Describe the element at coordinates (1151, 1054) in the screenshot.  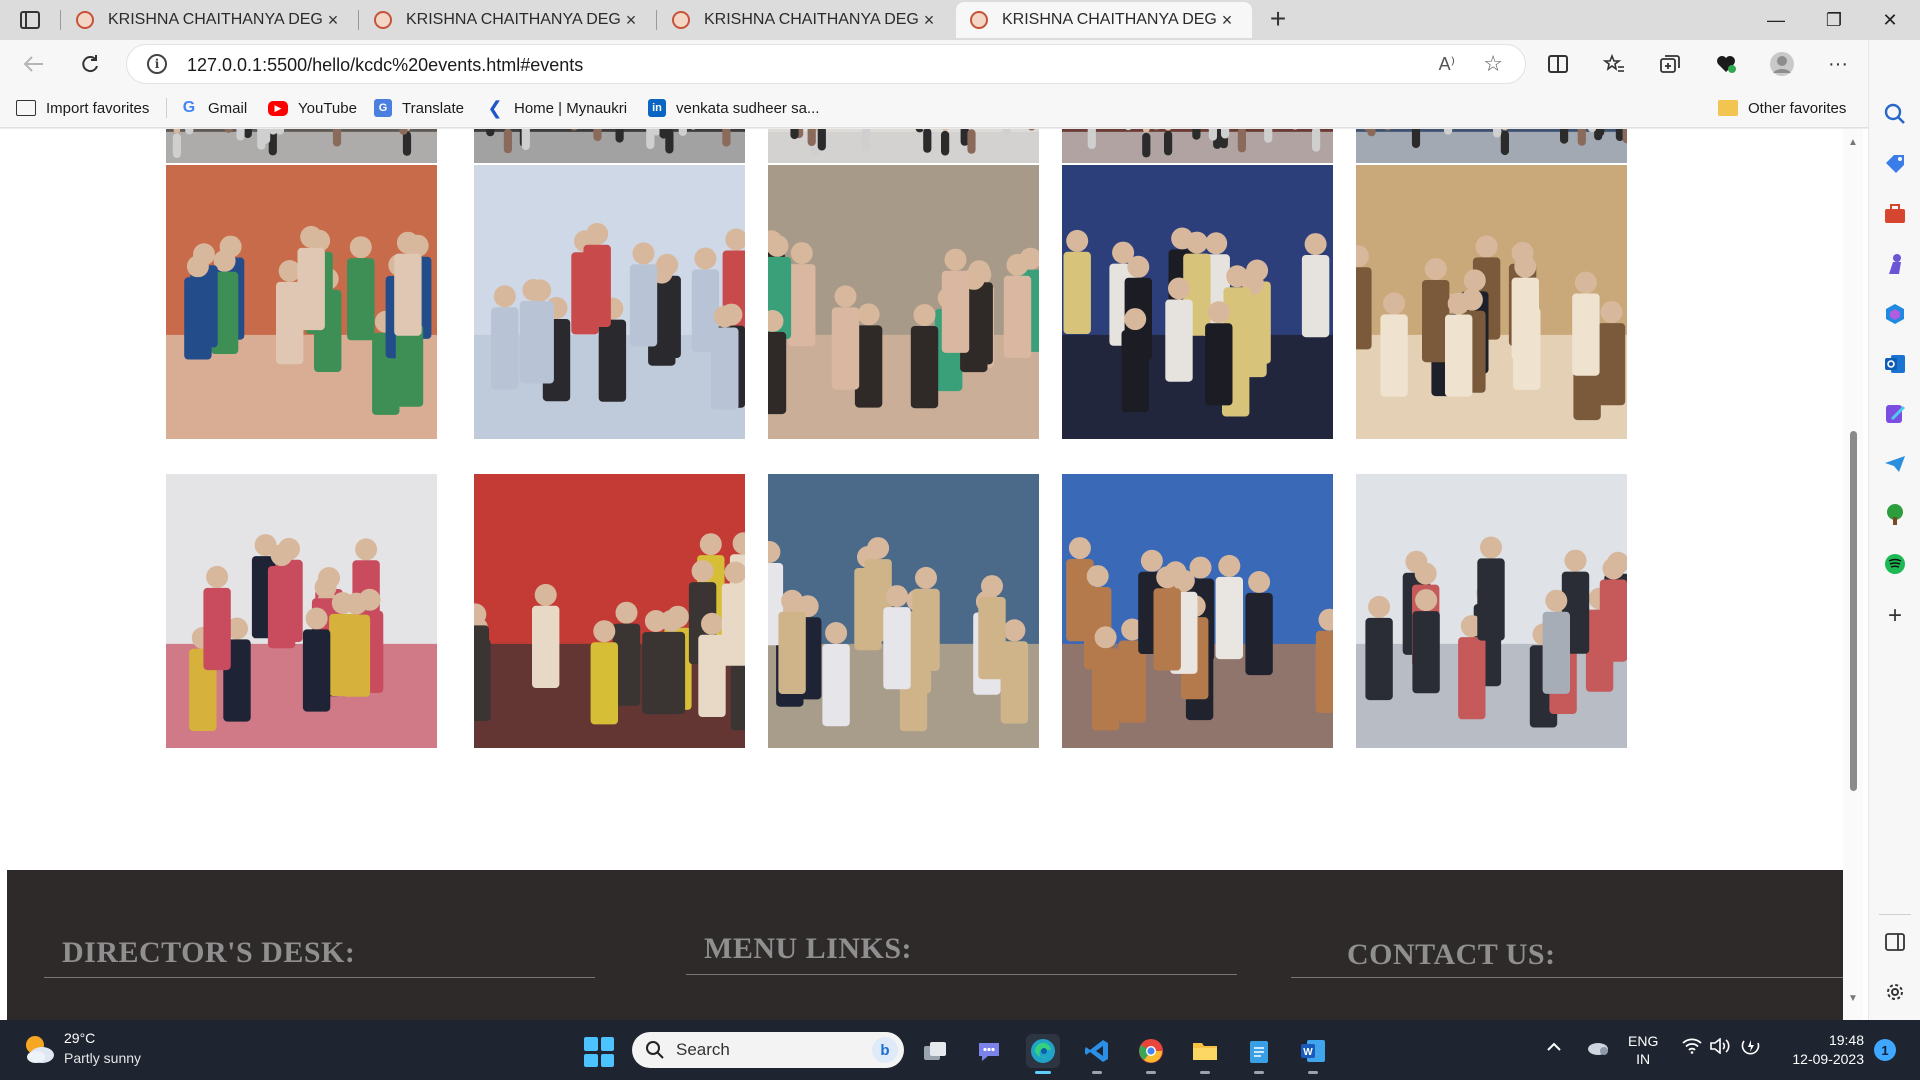
I see `chrome-icon` at that location.